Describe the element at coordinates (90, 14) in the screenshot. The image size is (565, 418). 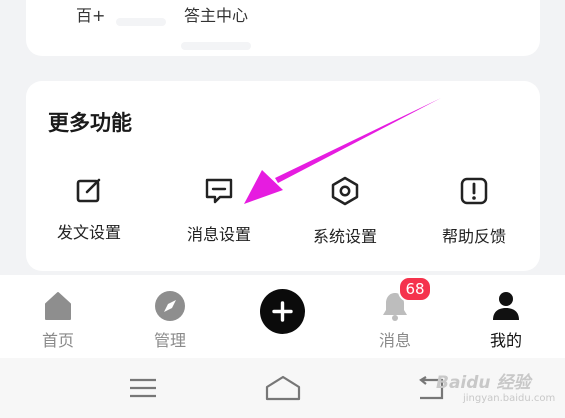
I see `top-card-left-text: 百+` at that location.